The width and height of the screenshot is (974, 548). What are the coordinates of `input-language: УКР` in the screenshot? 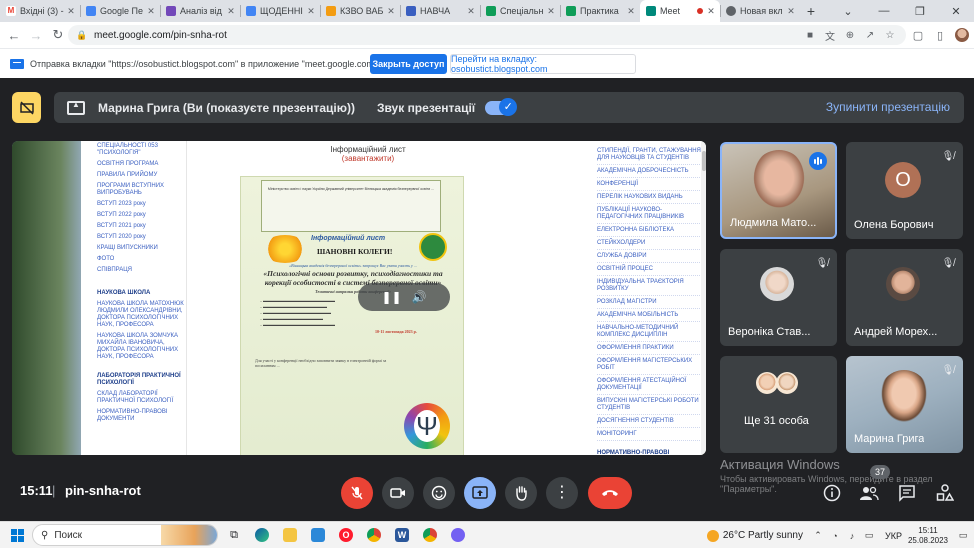 It's located at (893, 536).